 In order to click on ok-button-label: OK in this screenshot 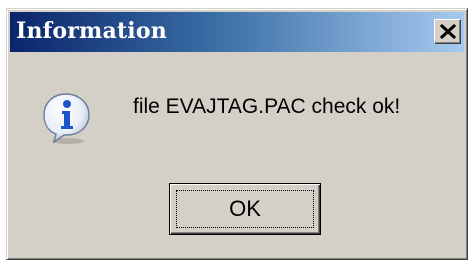, I will do `click(245, 208)`.